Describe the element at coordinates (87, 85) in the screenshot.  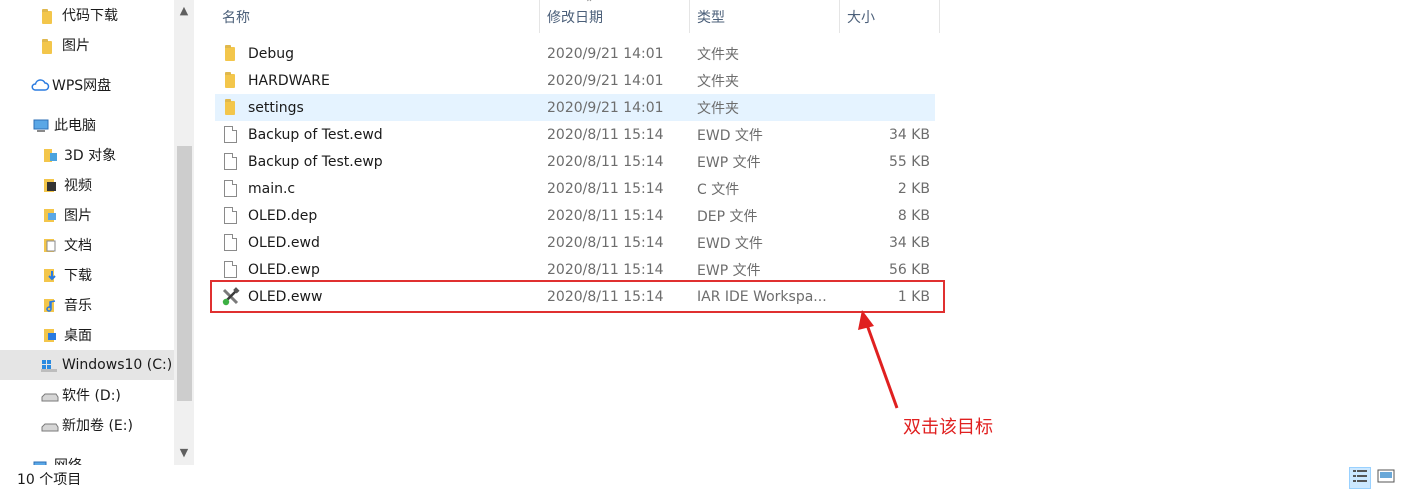
I see `nav-item-wps-cloud: WPS网盘` at that location.